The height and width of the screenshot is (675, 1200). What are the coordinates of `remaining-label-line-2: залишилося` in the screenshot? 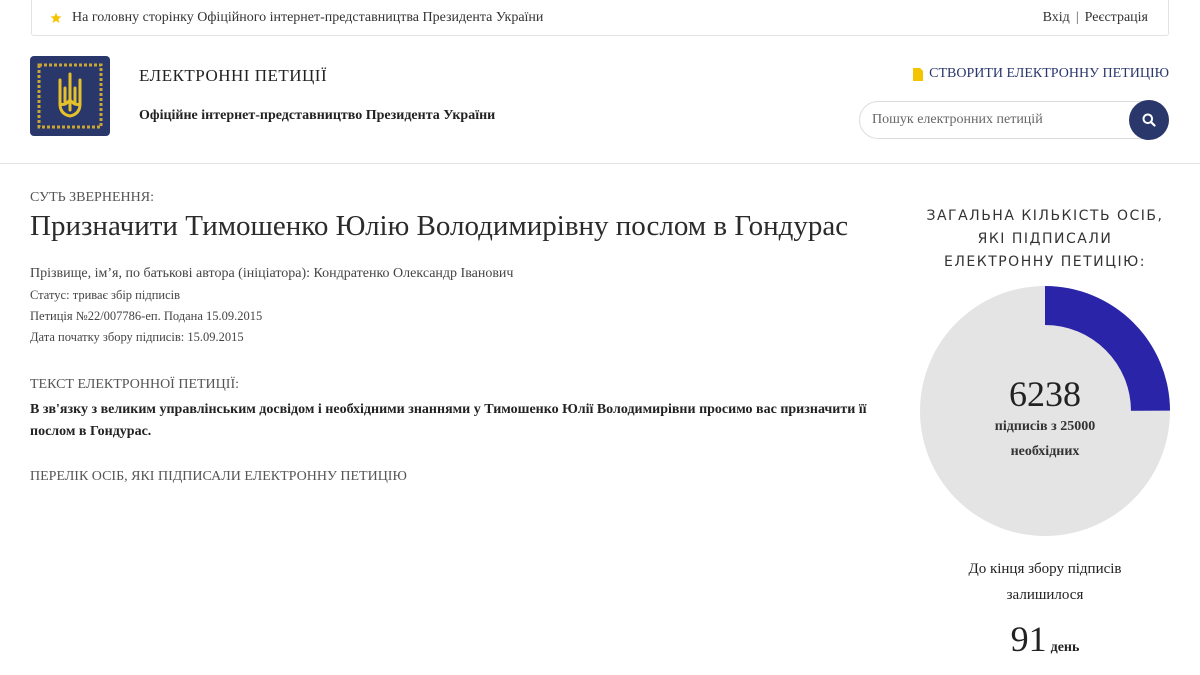 It's located at (1045, 595).